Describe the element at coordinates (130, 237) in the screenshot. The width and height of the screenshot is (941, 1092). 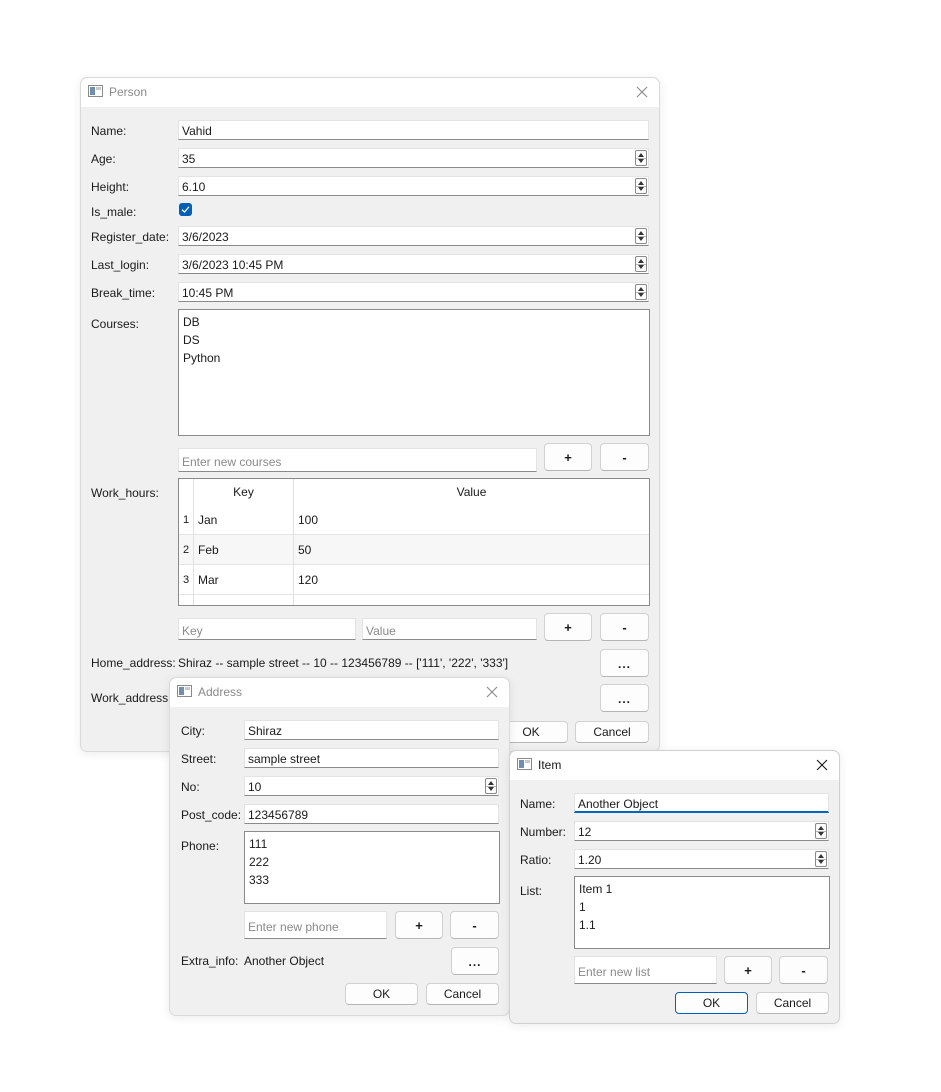
I see `register-date-label: Register_date:` at that location.